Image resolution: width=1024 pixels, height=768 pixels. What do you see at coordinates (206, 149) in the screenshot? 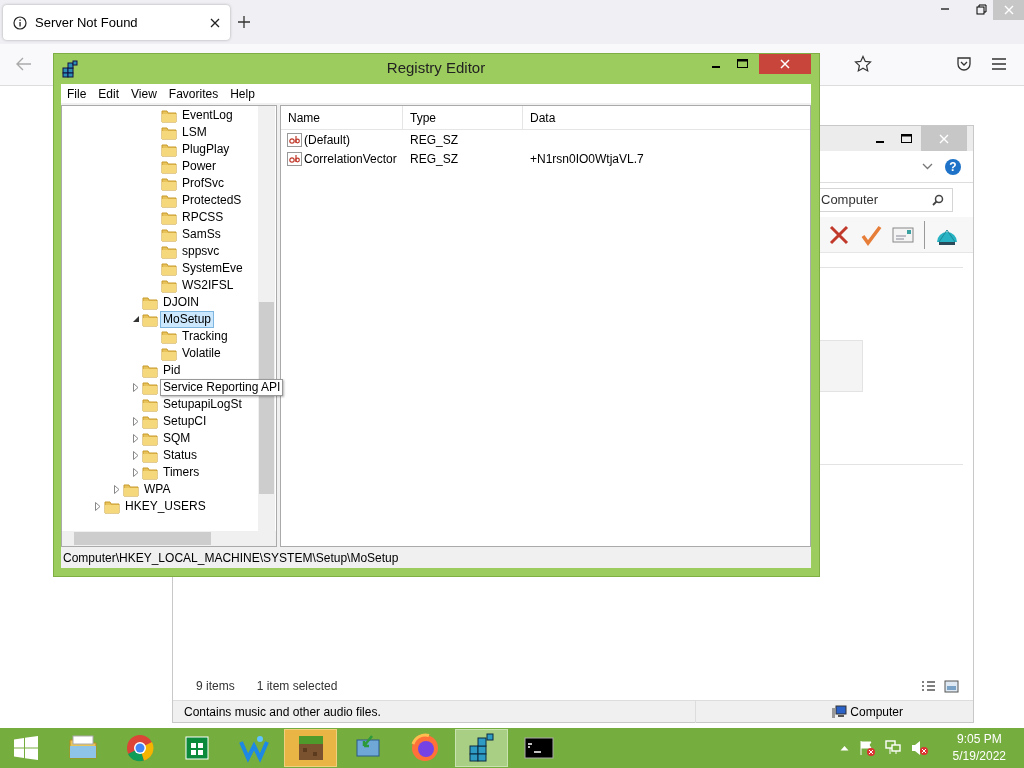
I see `tree-item: PlugPlay` at bounding box center [206, 149].